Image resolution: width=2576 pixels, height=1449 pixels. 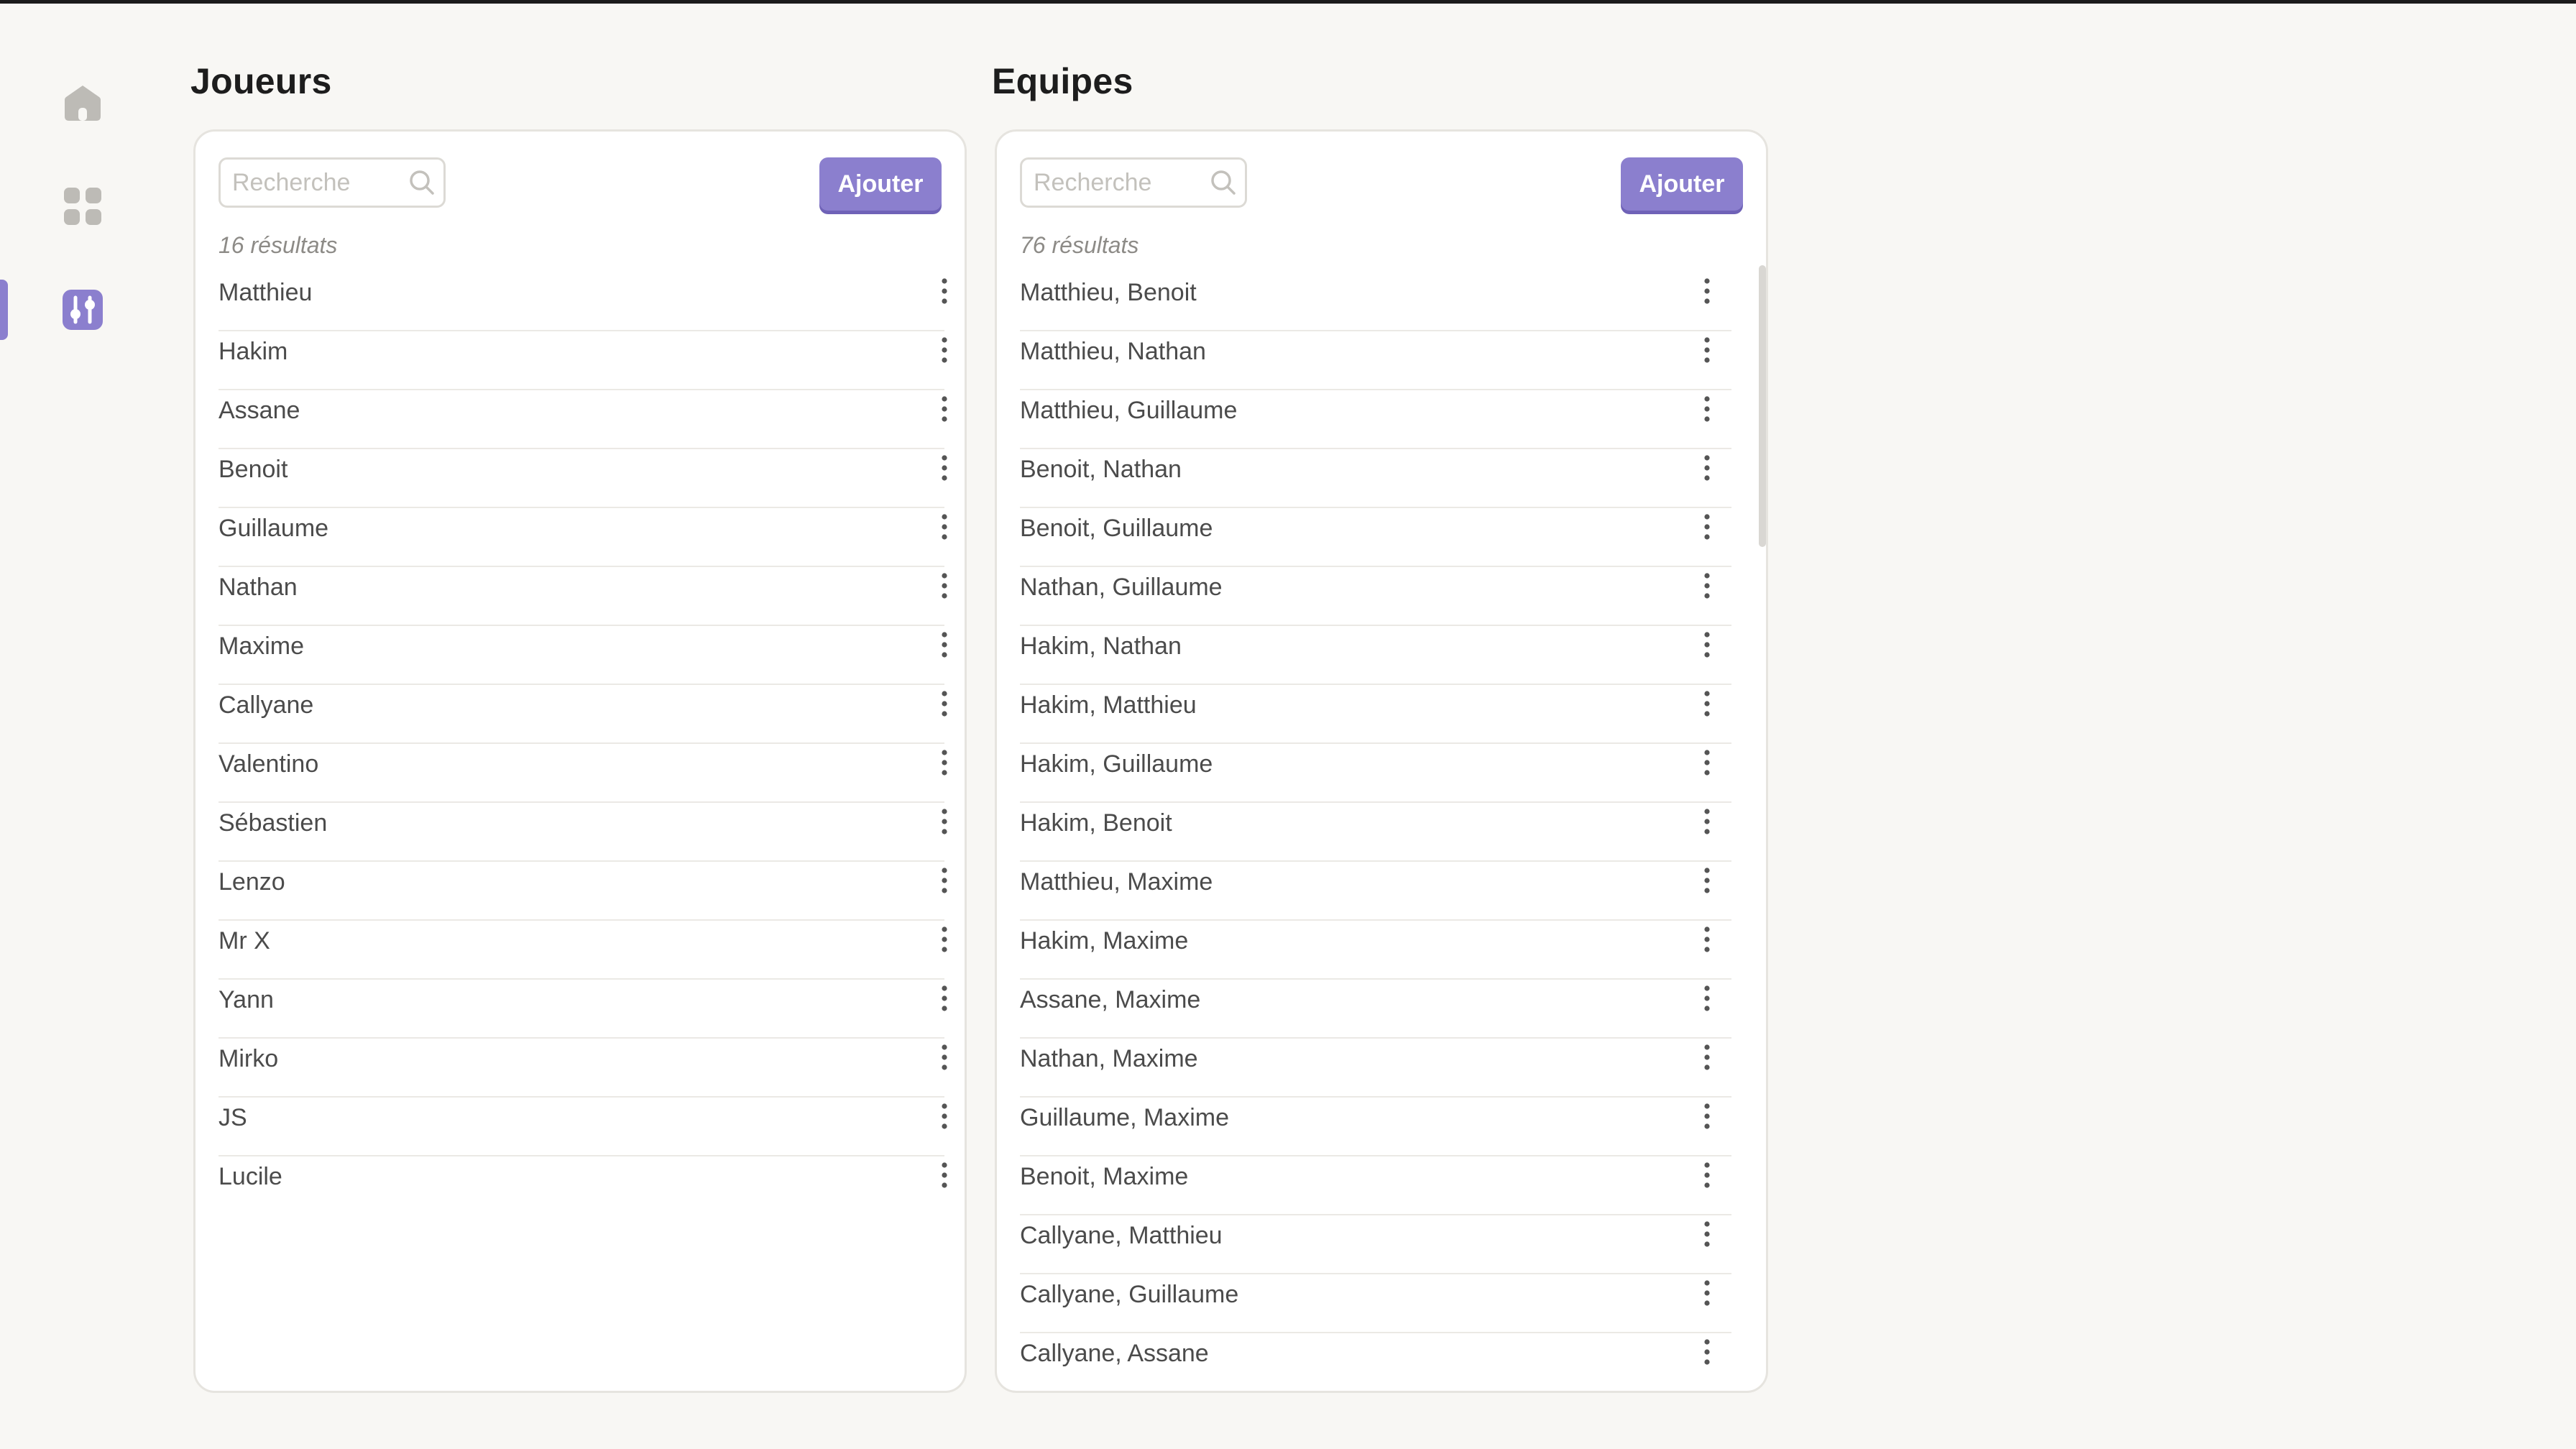 What do you see at coordinates (251, 882) in the screenshot?
I see `player-name: Lenzo` at bounding box center [251, 882].